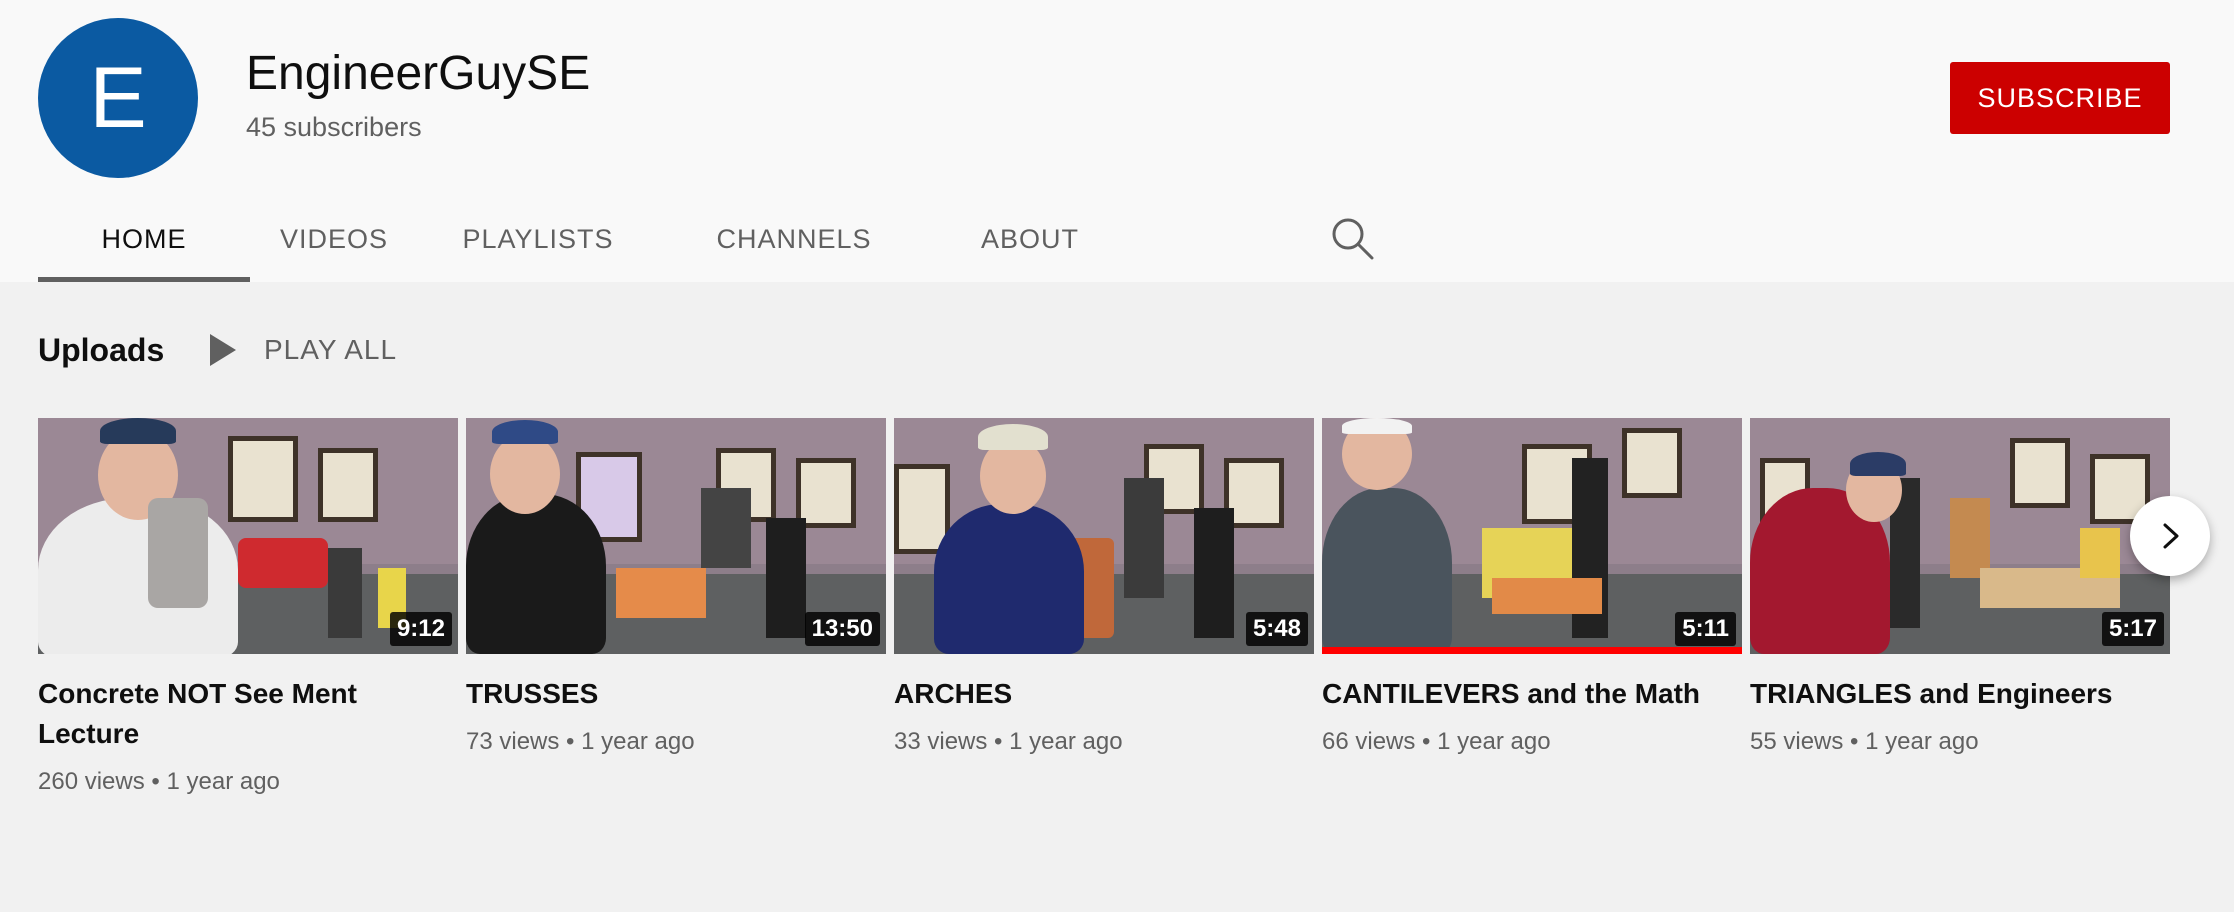  I want to click on video-duration: 13:50, so click(842, 629).